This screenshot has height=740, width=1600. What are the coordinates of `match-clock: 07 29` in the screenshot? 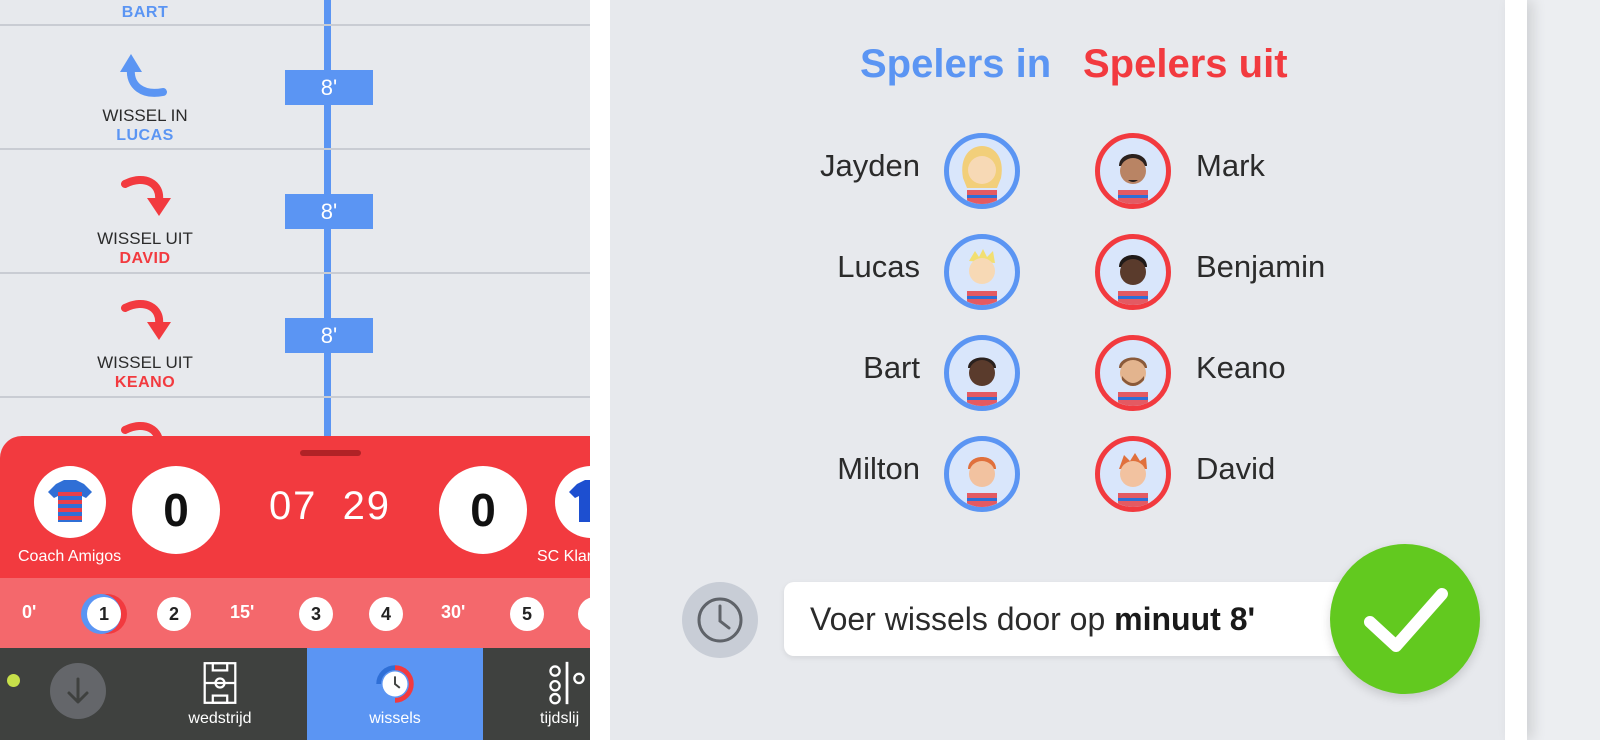 It's located at (330, 506).